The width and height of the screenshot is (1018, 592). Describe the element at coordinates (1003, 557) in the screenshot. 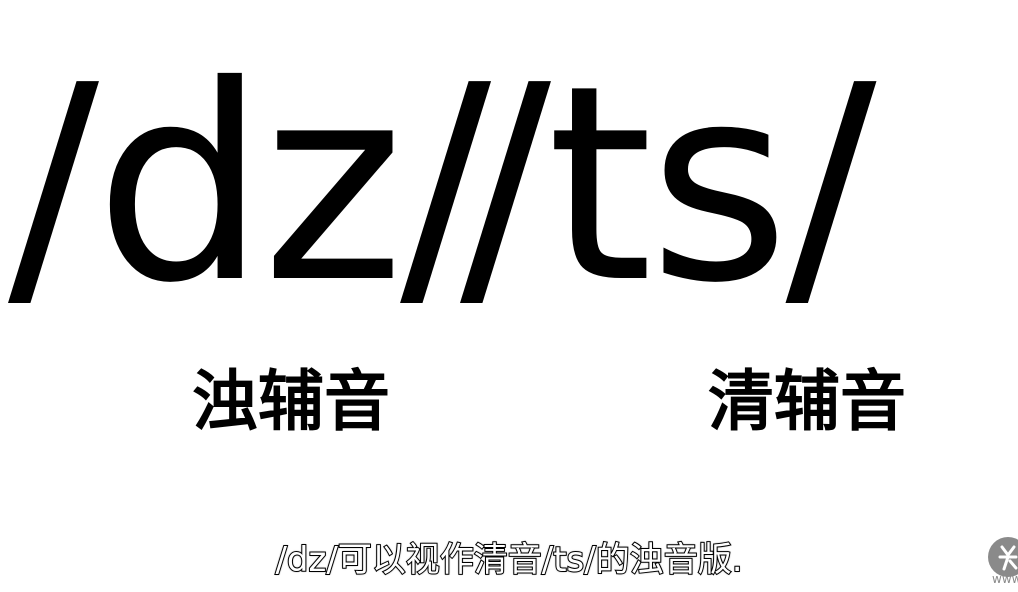

I see `channel-logo-icon` at that location.